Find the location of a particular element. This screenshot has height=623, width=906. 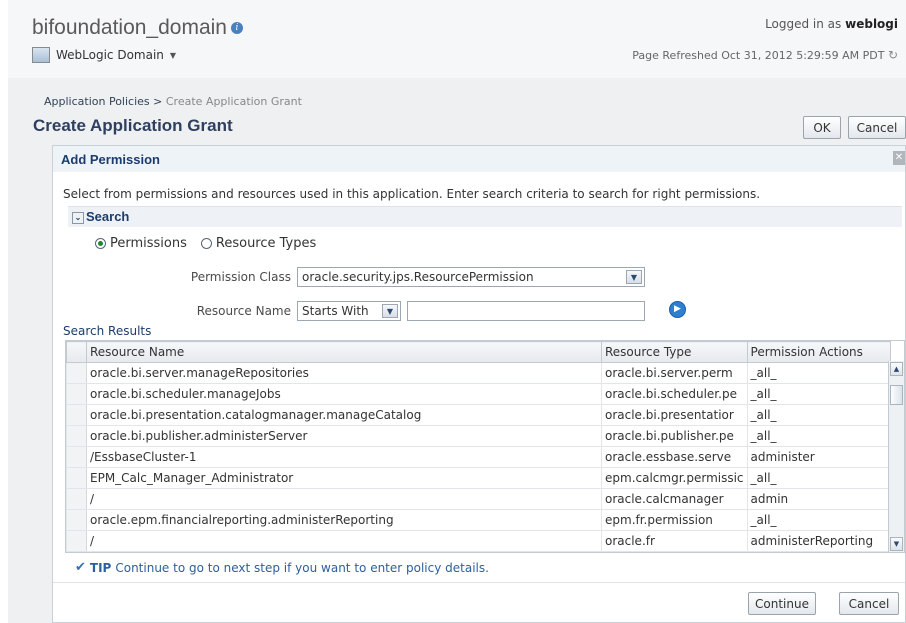

resource-name-operator-value: Starts With is located at coordinates (335, 311).